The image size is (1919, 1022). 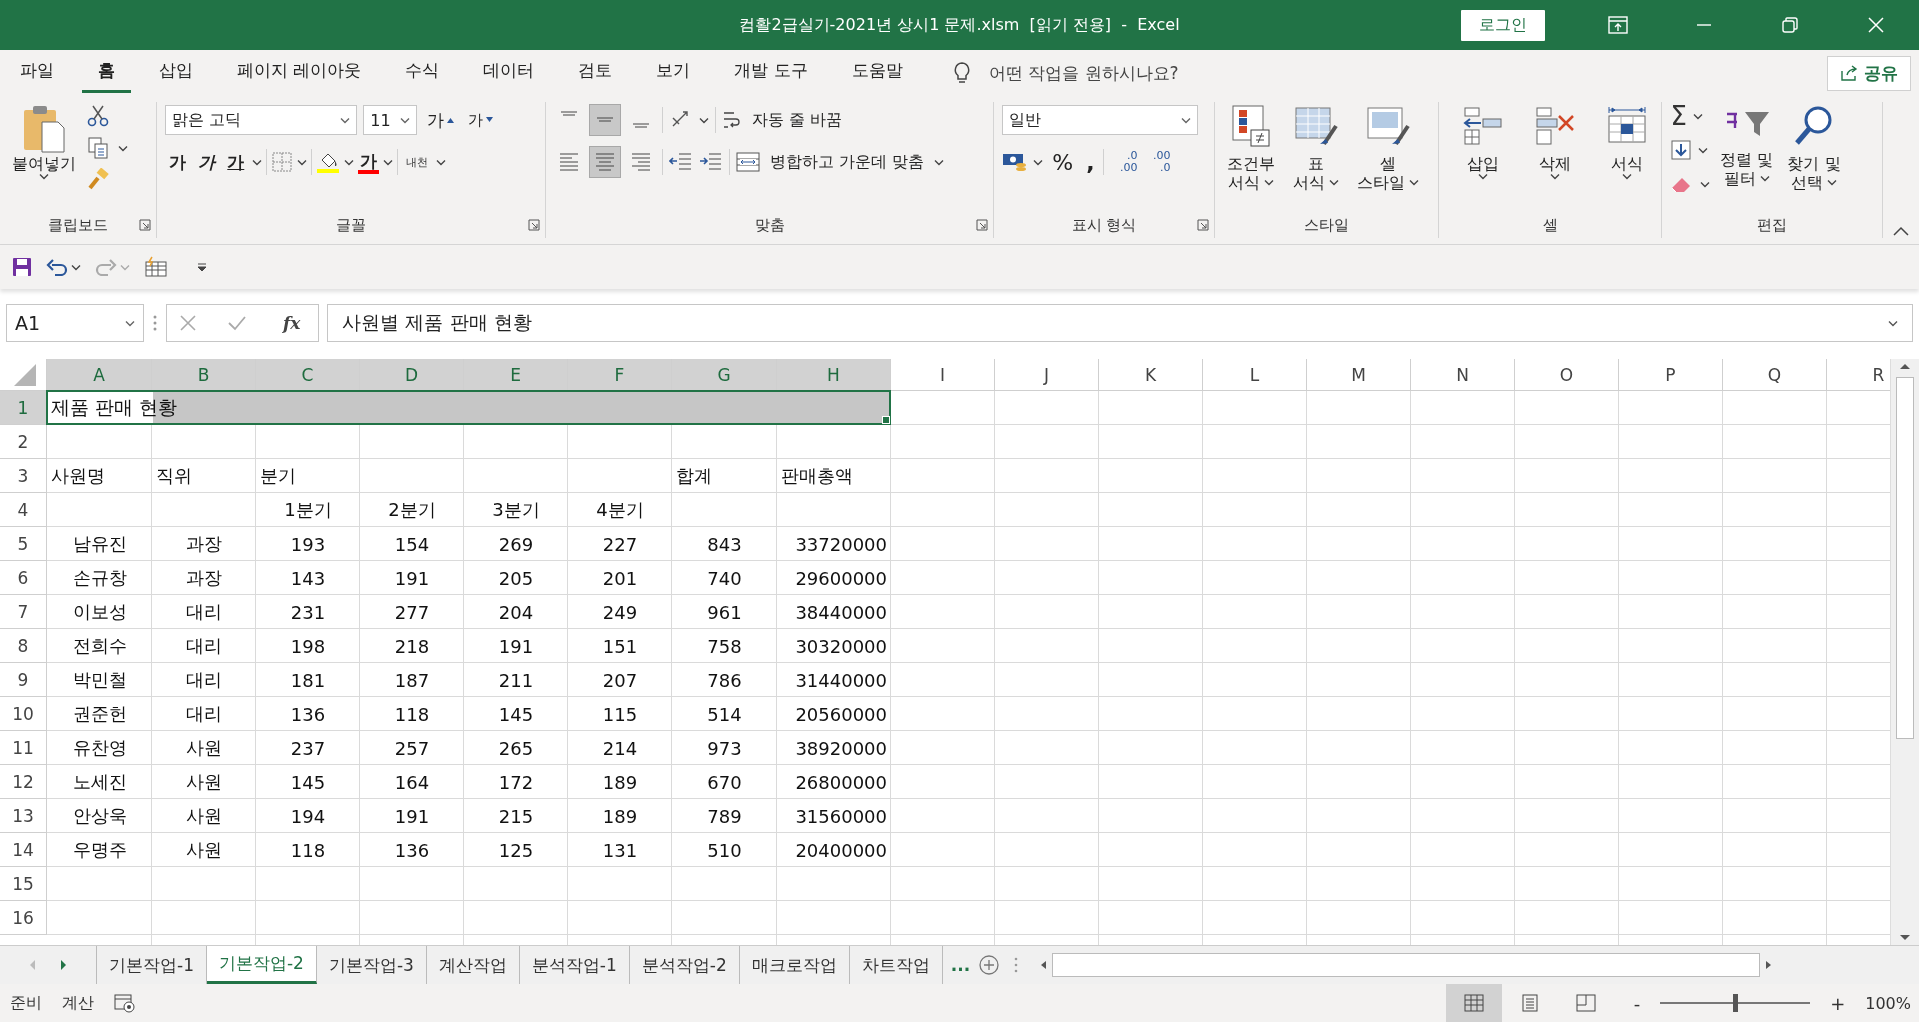 I want to click on formula-field: 사원별 제품 판매 현황, so click(x=1120, y=323).